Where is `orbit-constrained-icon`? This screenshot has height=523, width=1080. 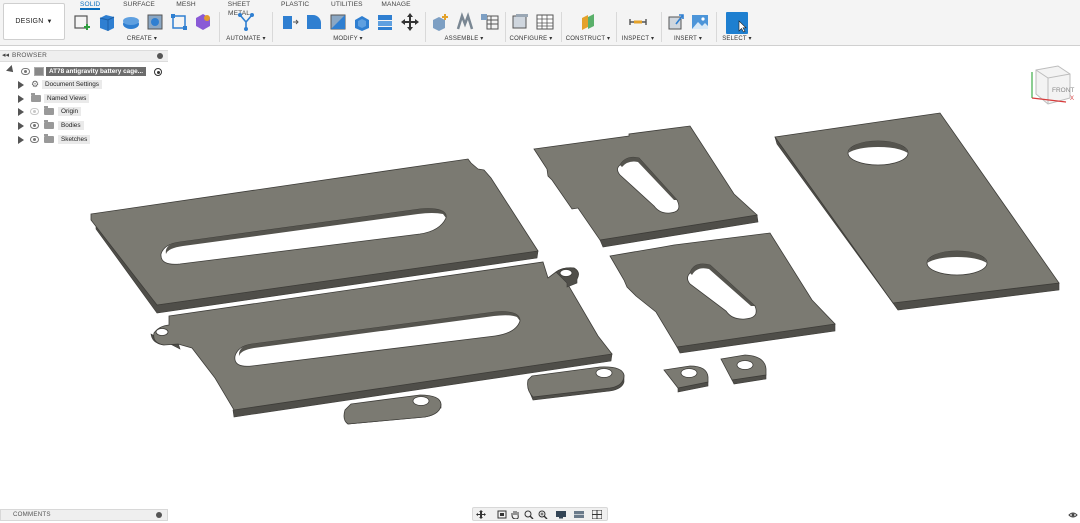
orbit-constrained-icon is located at coordinates (481, 514).